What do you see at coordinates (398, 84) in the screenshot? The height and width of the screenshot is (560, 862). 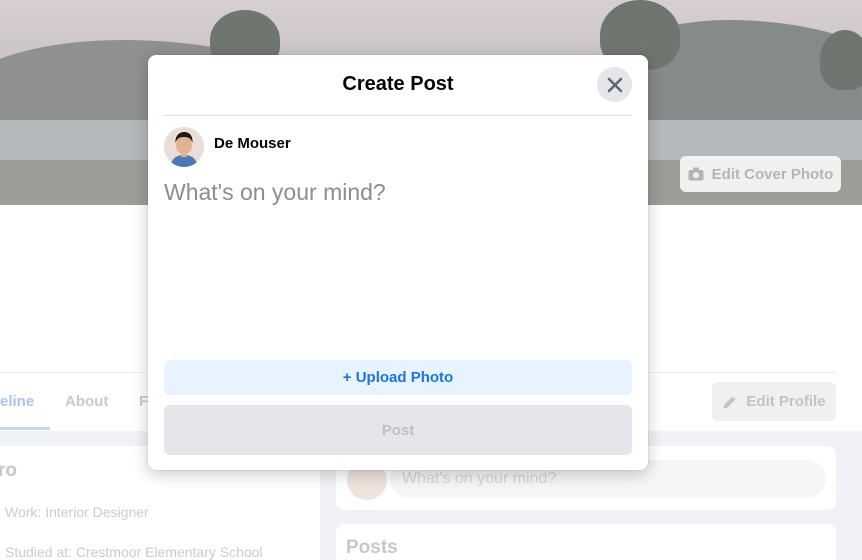 I see `dialog-title: Create Post` at bounding box center [398, 84].